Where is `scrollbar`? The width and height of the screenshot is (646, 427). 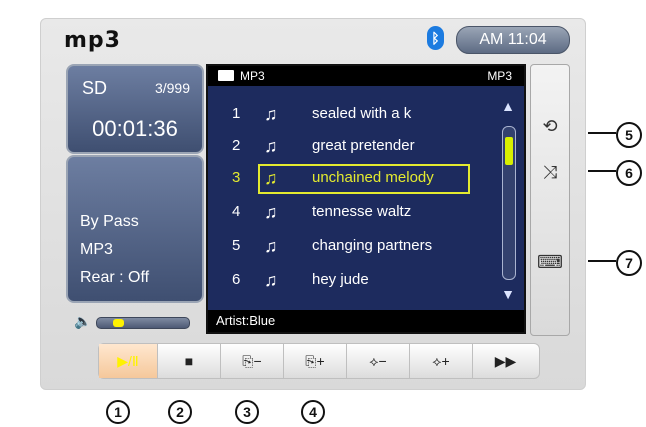
scrollbar is located at coordinates (509, 203).